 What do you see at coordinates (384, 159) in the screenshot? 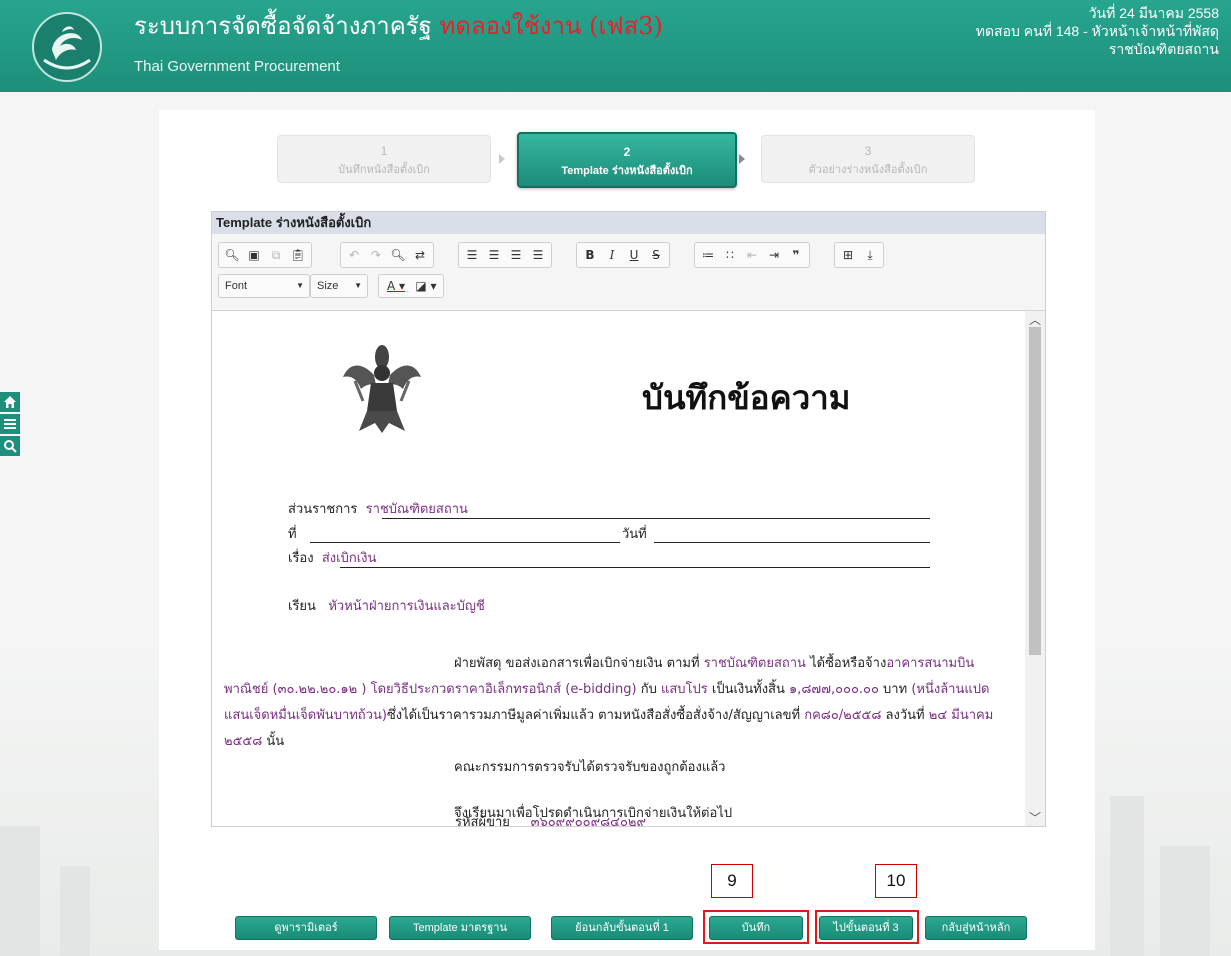
I see `step-1: 1 บันทึกหนังสือตั้งเบิก` at bounding box center [384, 159].